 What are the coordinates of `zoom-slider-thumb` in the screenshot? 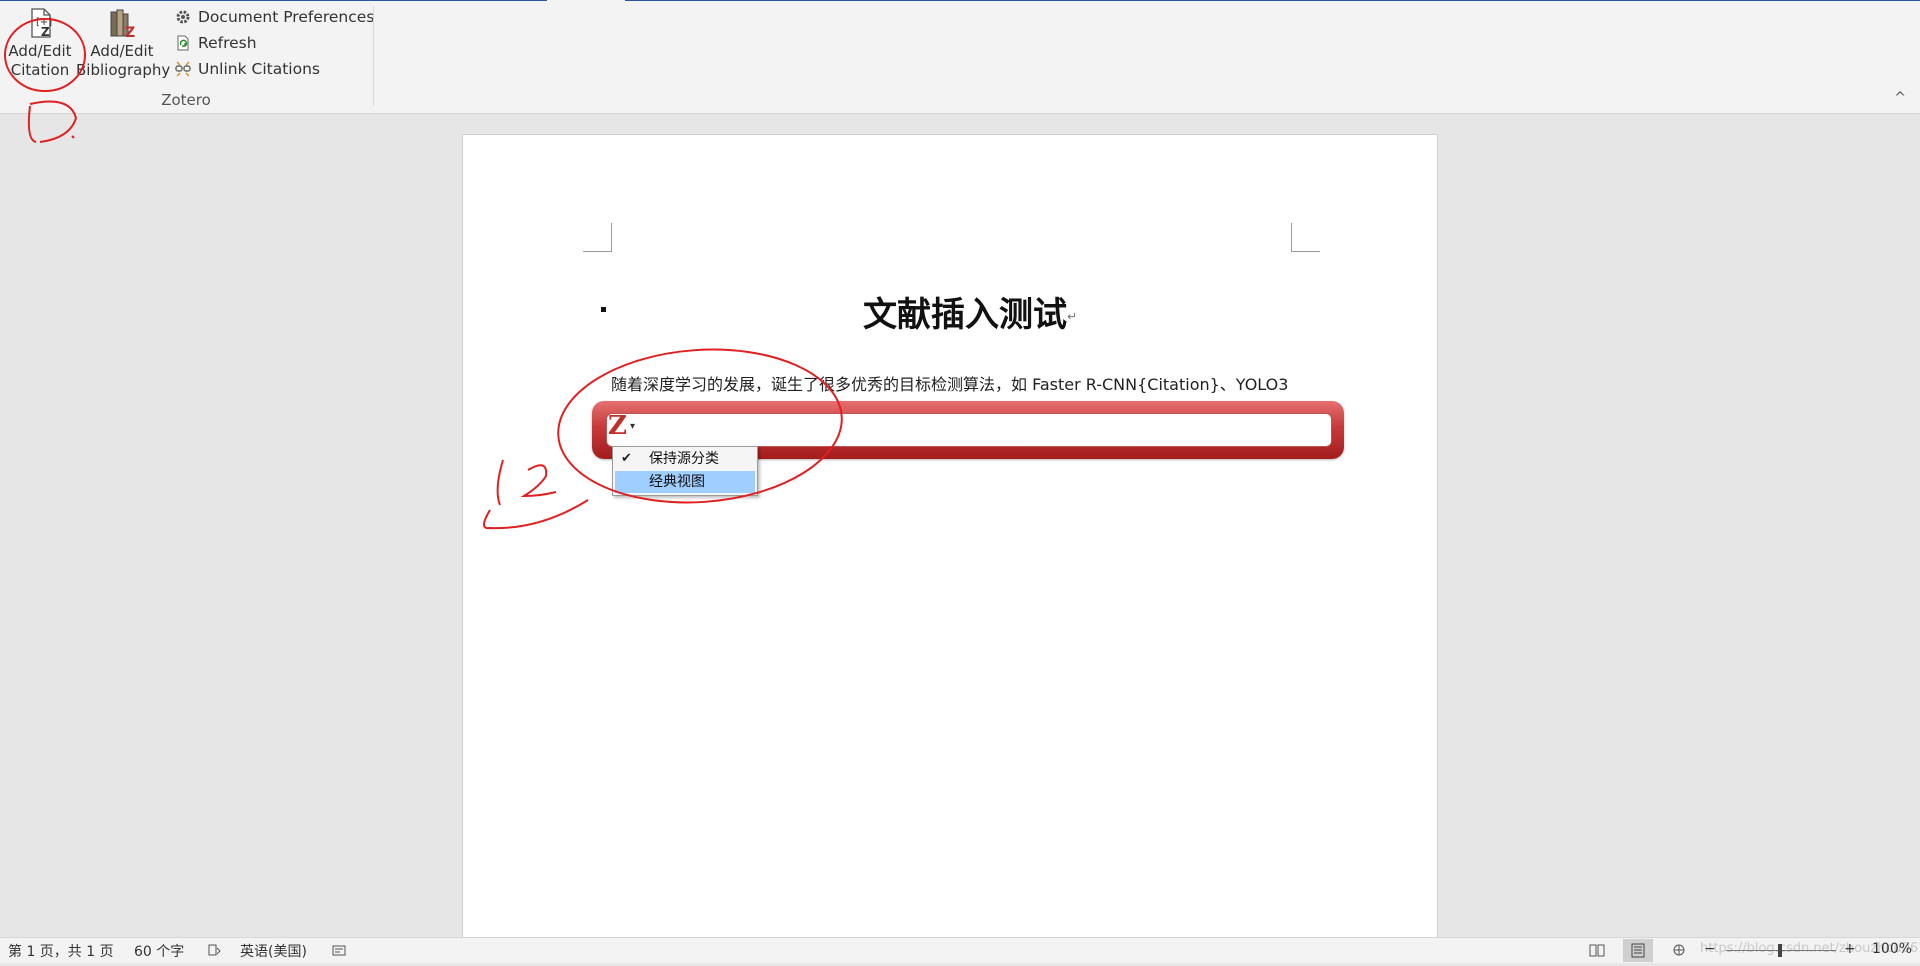 It's located at (1780, 950).